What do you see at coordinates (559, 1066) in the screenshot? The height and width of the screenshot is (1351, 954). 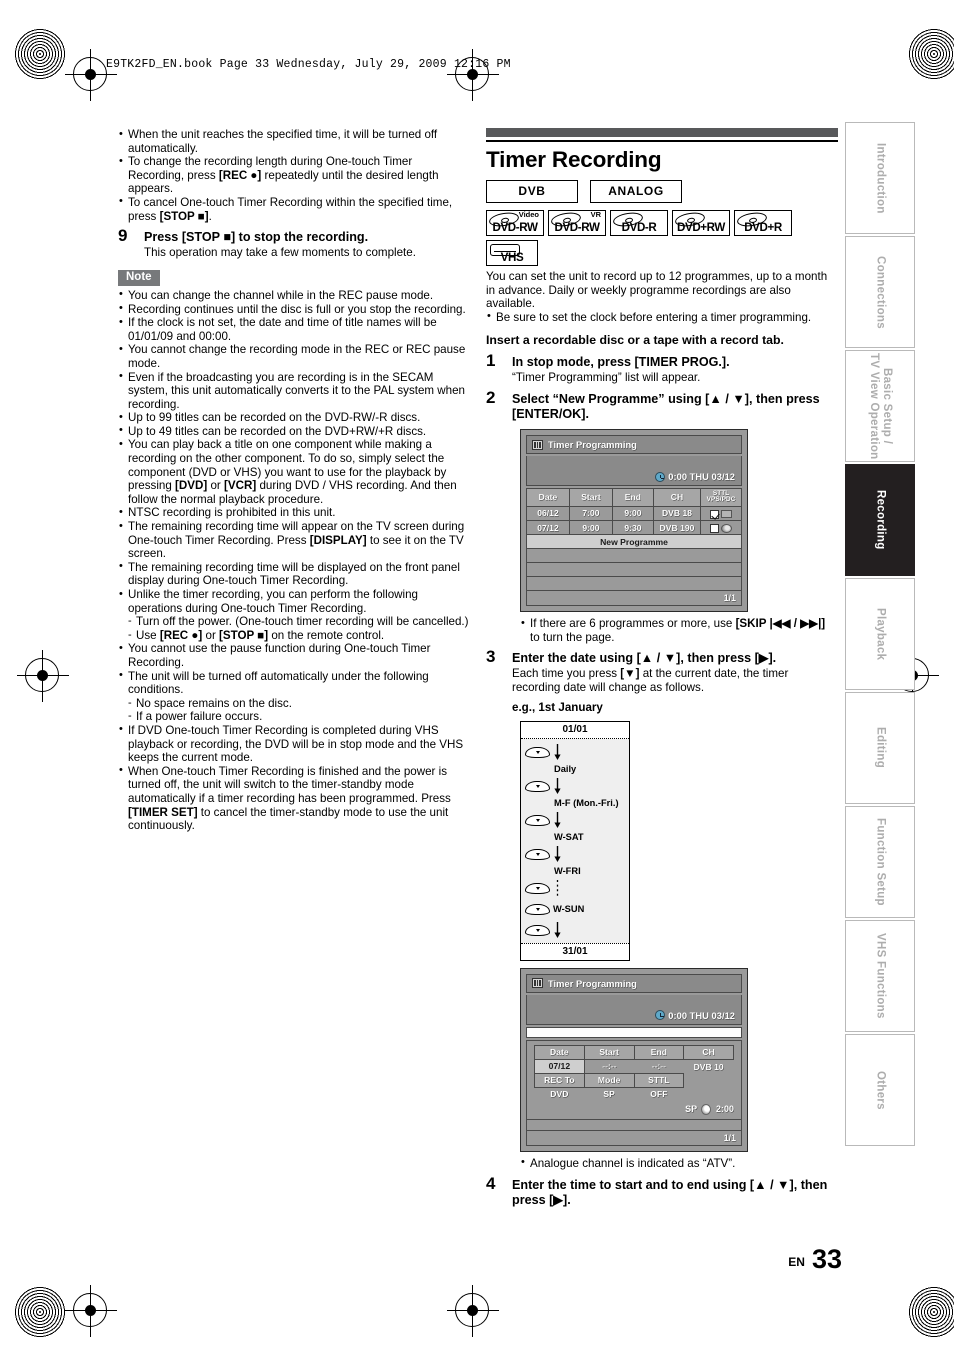 I see `cell-date-selected: 07/12` at bounding box center [559, 1066].